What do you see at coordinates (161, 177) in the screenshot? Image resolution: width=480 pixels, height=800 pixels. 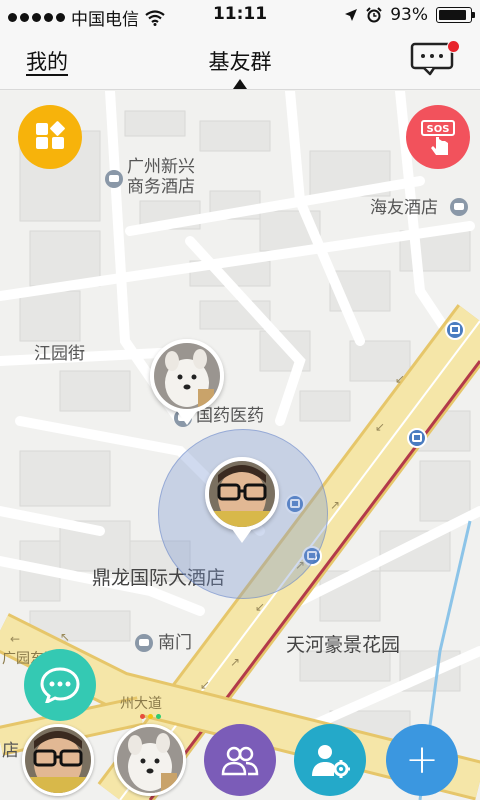 I see `poi-hotel-xinxing: 广州新兴 商务酒店` at bounding box center [161, 177].